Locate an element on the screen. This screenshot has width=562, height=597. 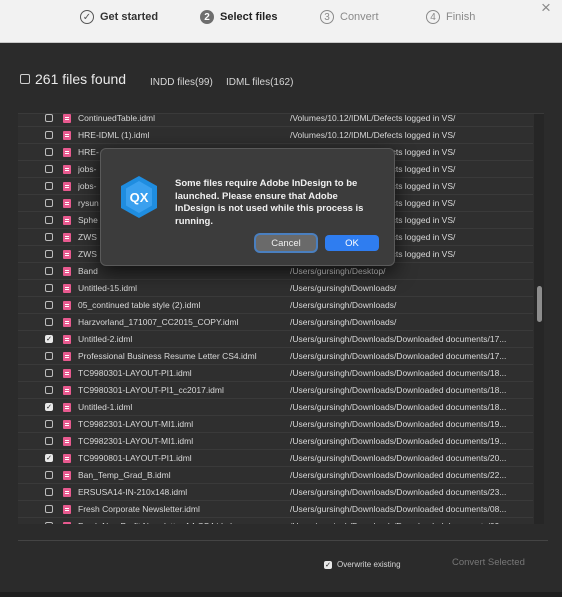
file-name: Untitled-1.idml is located at coordinates (105, 407).